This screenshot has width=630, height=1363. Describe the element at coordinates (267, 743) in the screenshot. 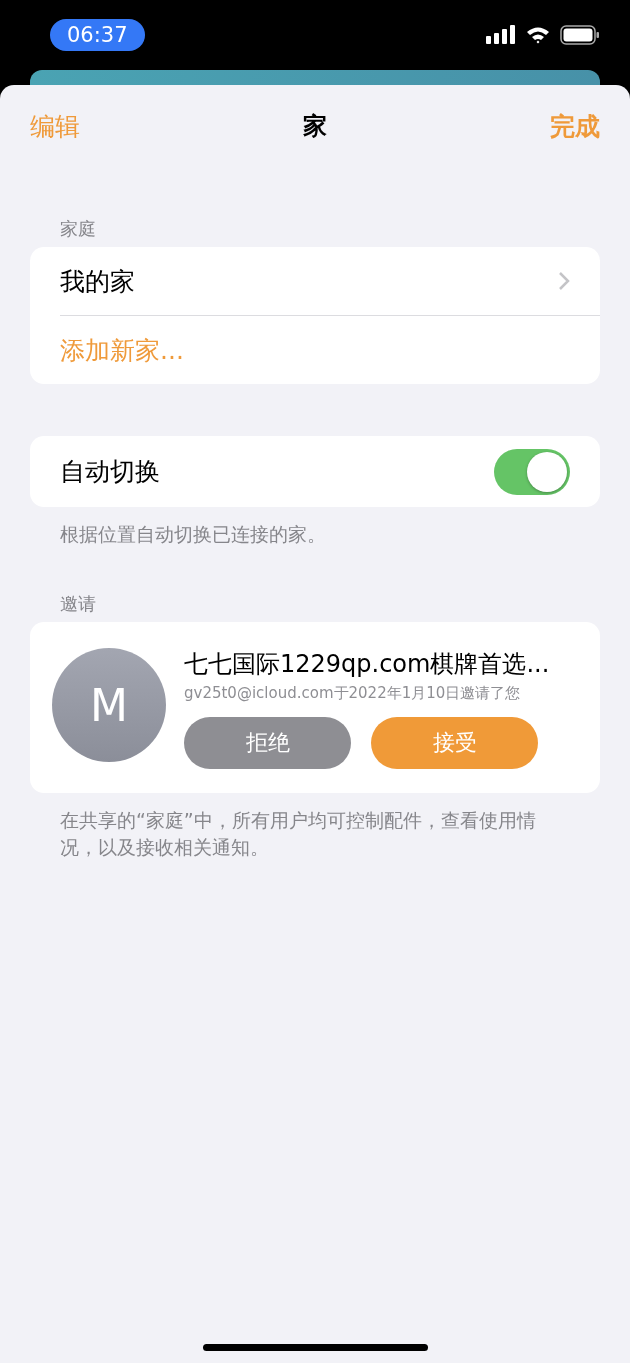

I see `decline-button: 拒绝` at that location.